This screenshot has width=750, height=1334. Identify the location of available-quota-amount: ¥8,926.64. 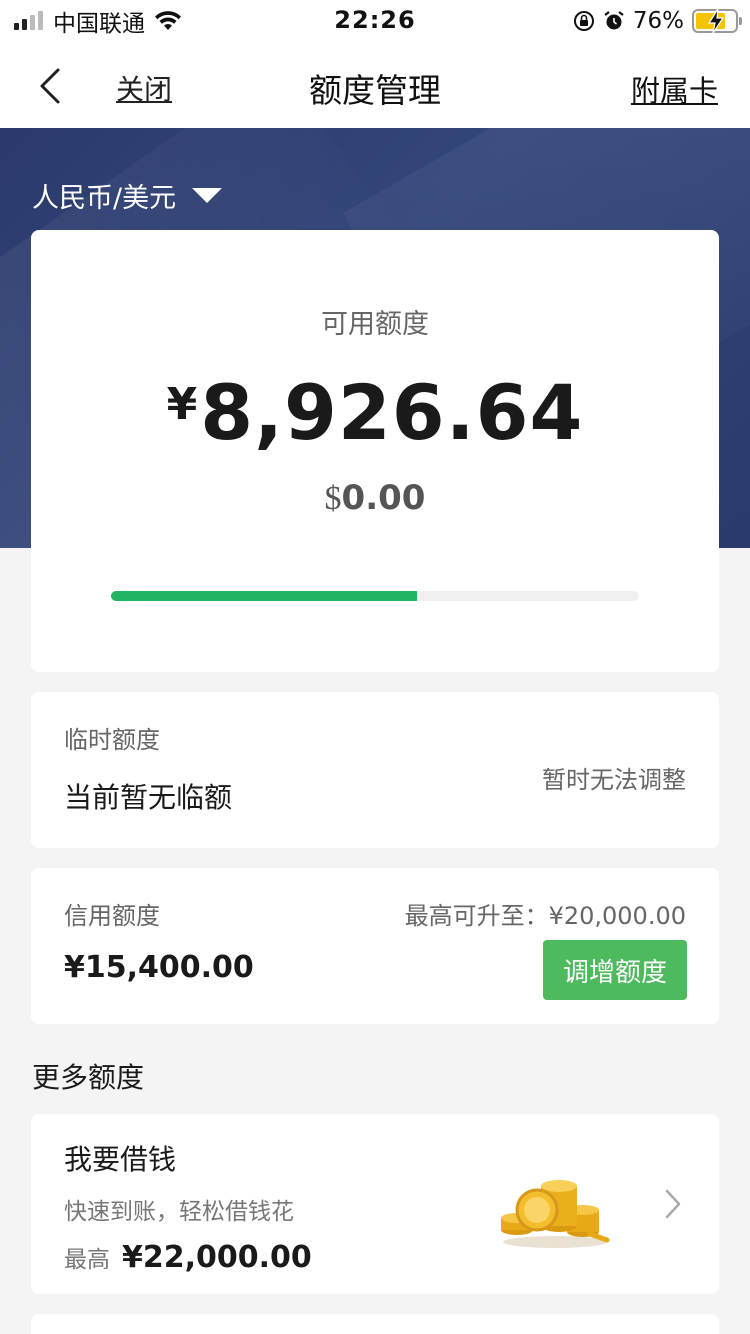
(375, 412).